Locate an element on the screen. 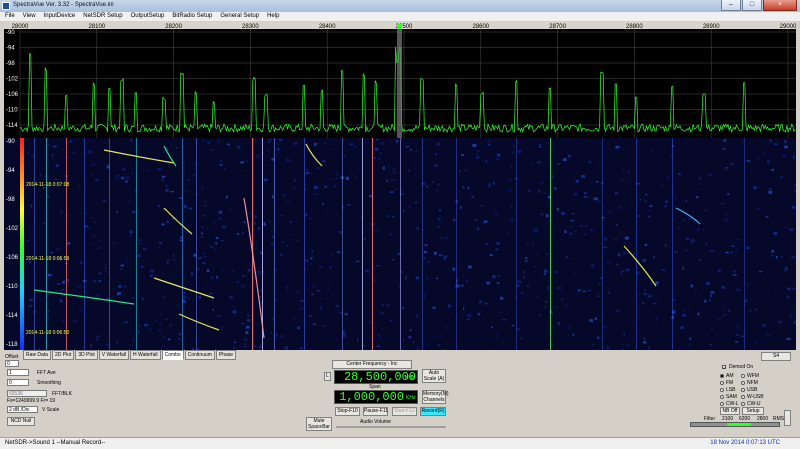 This screenshot has height=449, width=800. audio-volume-slider is located at coordinates (391, 427).